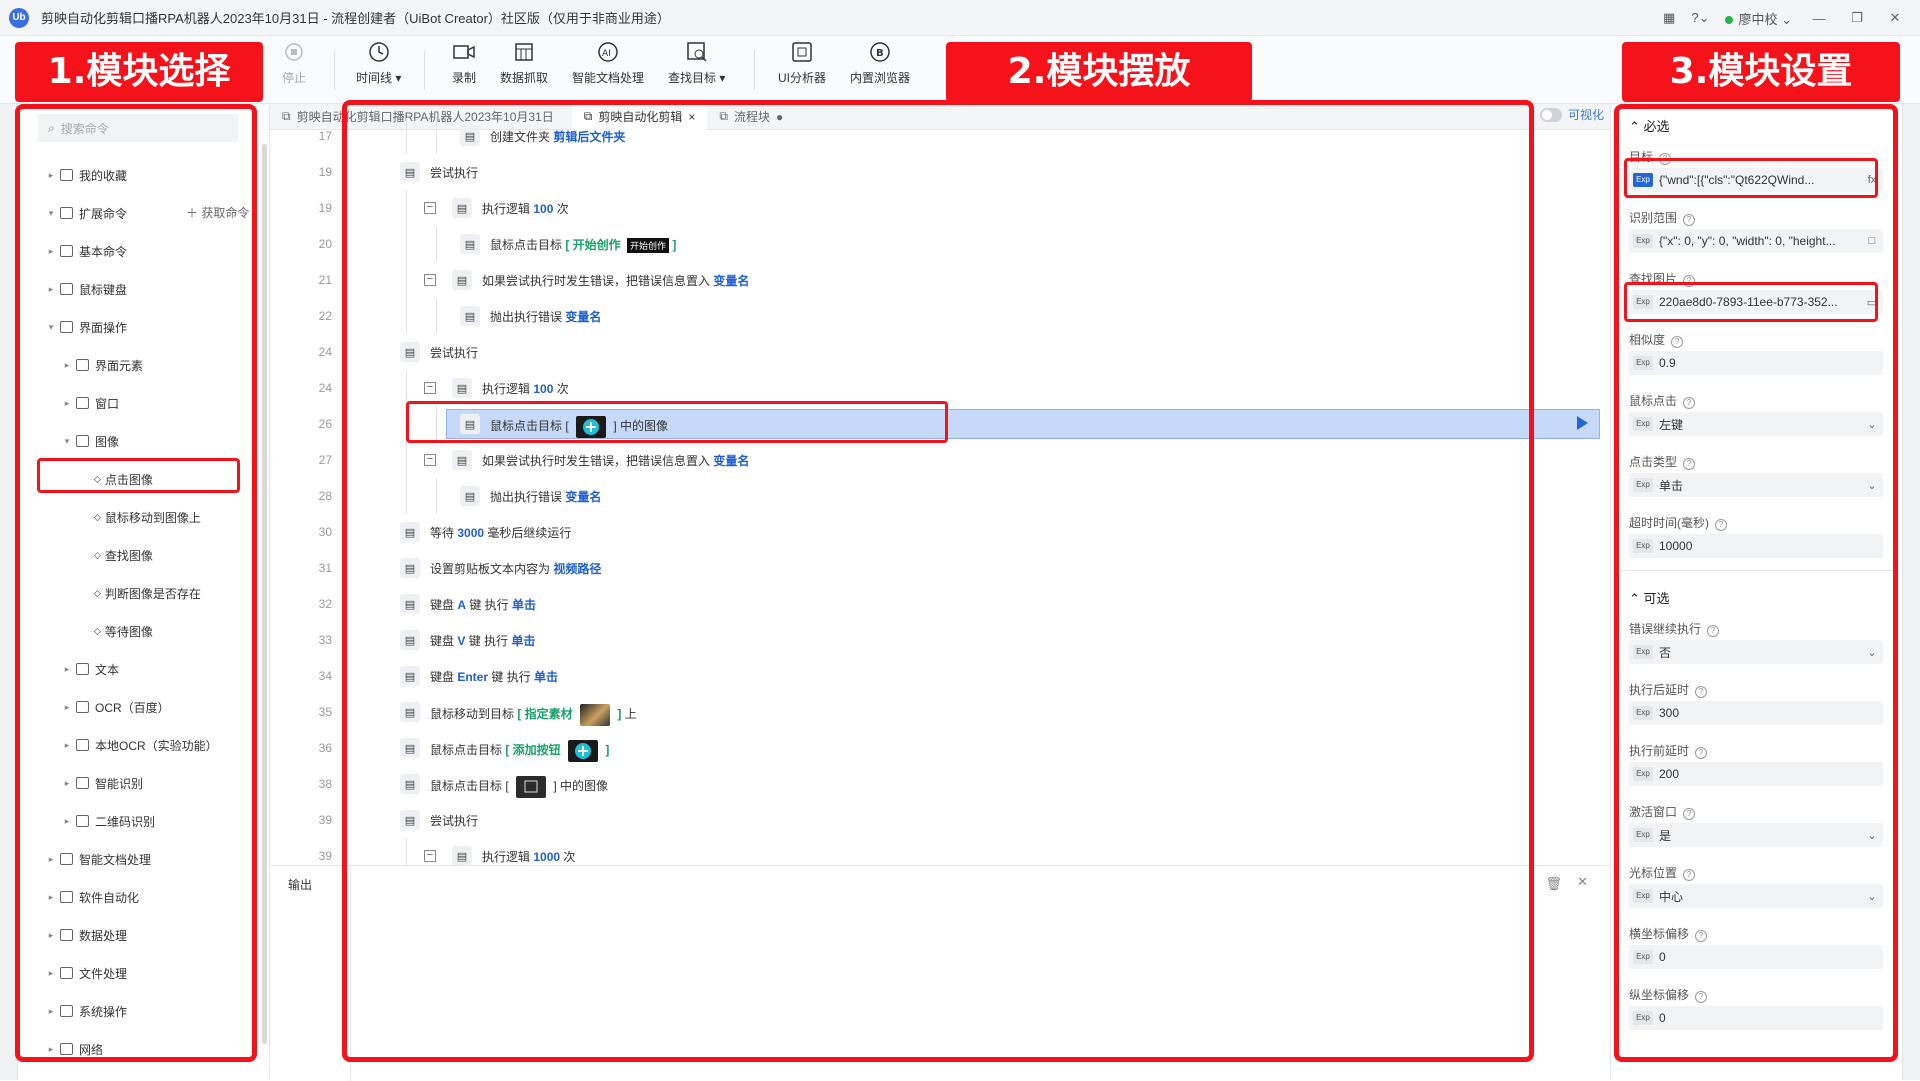  I want to click on property-field: Exp 200, so click(1756, 774).